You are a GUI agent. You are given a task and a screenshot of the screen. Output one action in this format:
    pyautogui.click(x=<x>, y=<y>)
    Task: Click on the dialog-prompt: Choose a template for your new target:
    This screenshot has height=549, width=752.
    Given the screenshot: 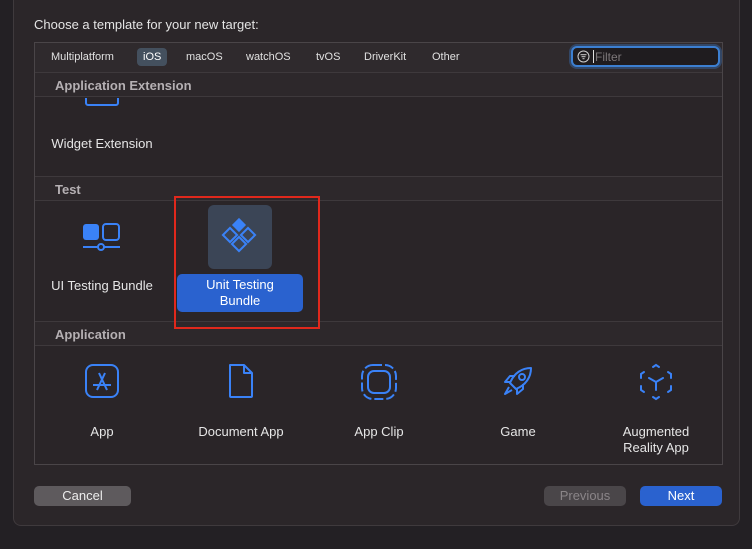 What is the action you would take?
    pyautogui.click(x=146, y=24)
    